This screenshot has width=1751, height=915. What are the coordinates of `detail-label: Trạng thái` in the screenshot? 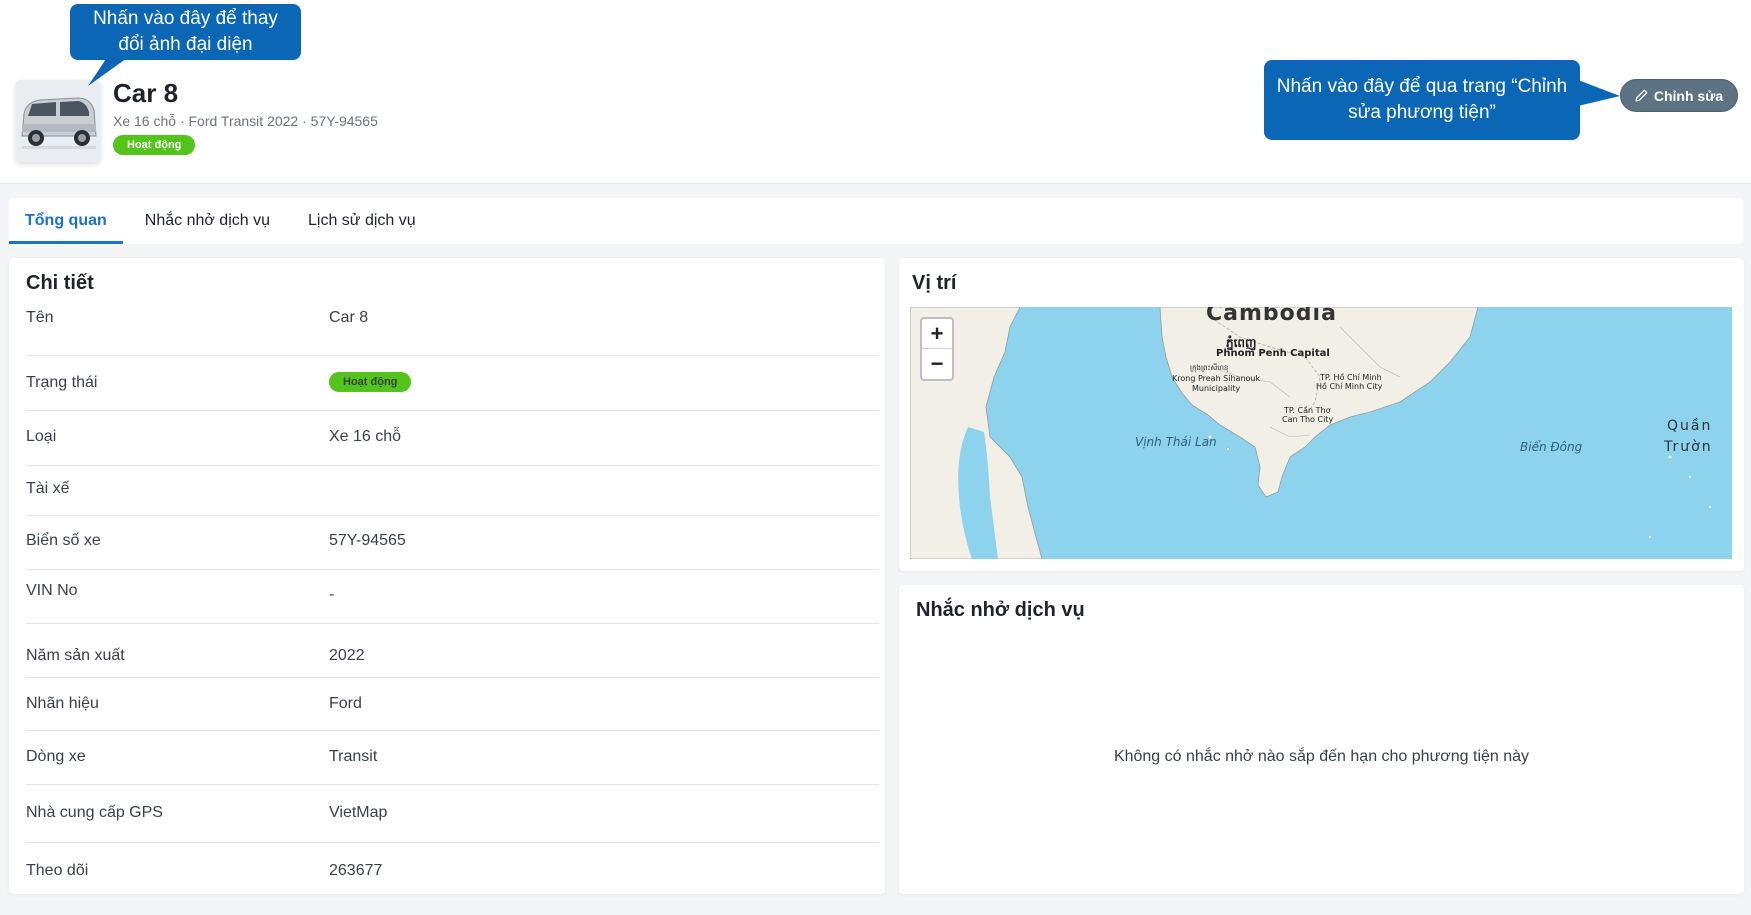 It's located at (62, 382).